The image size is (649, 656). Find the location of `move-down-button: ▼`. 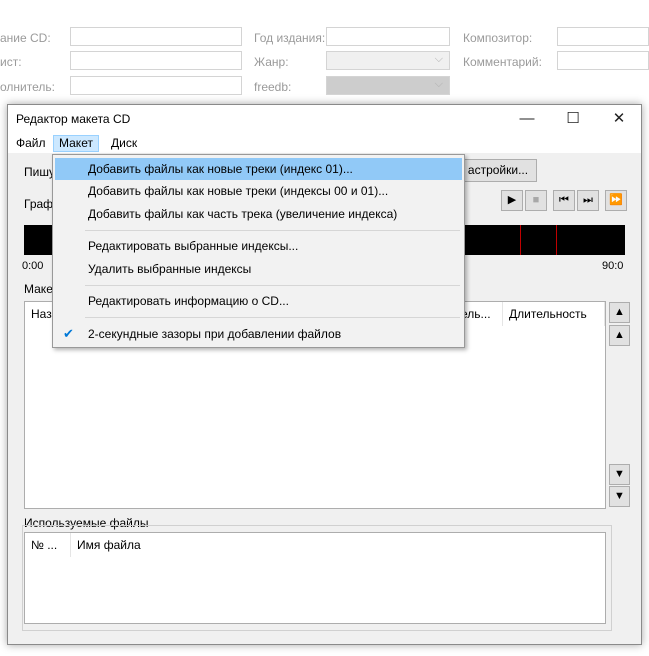

move-down-button: ▼ is located at coordinates (619, 474).